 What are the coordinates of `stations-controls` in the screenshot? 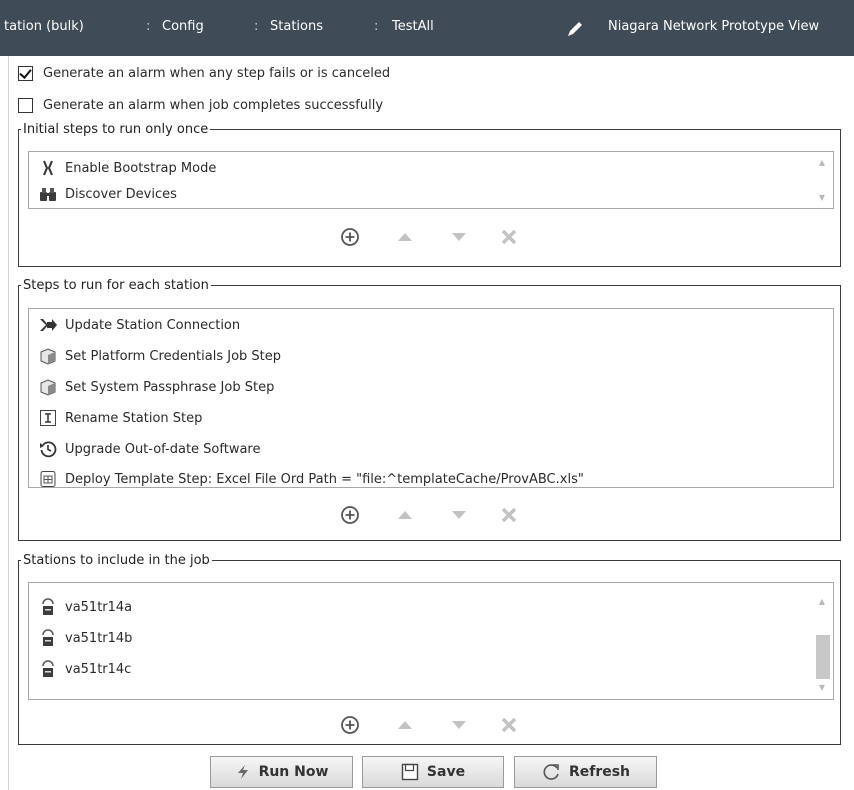 It's located at (430, 728).